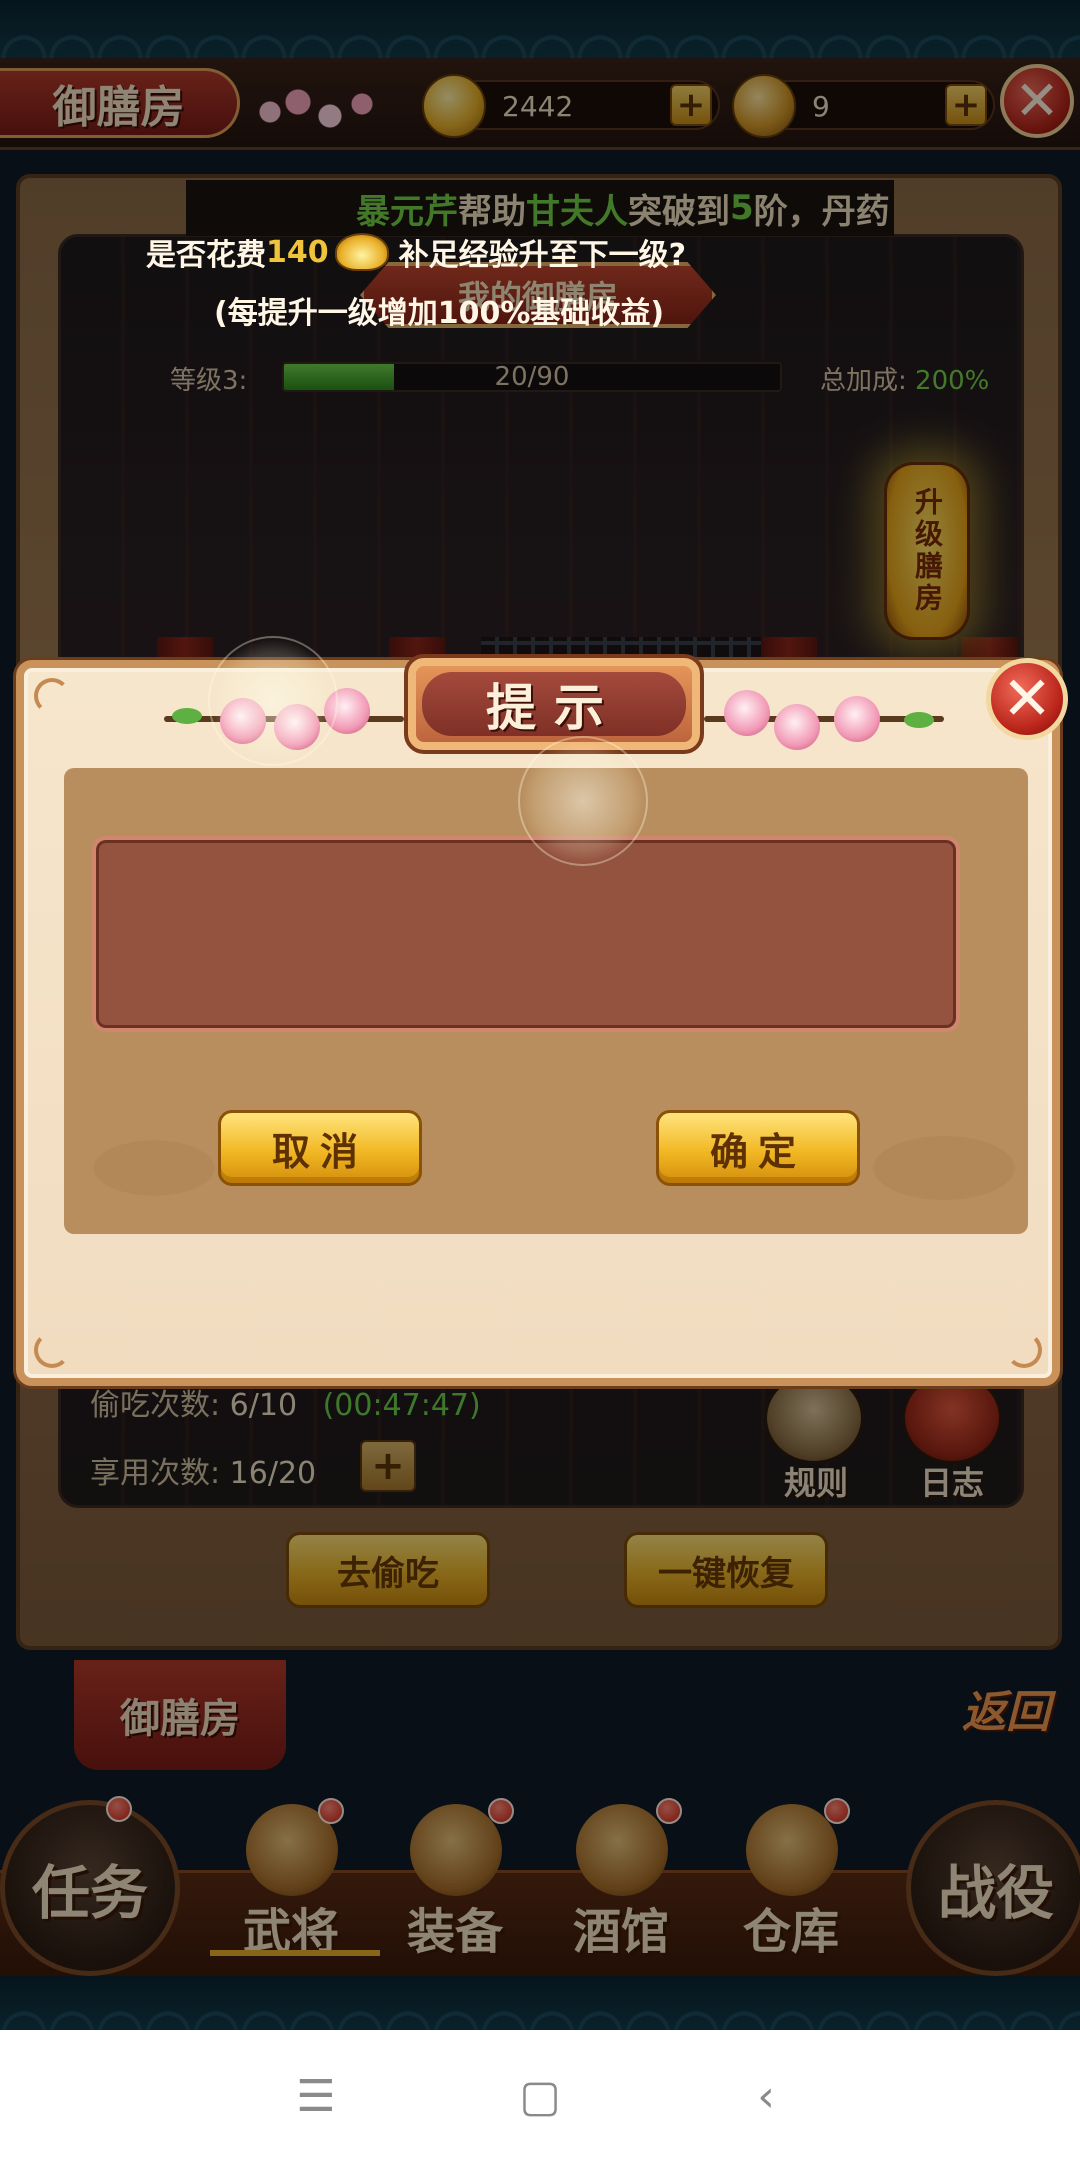 This screenshot has height=2160, width=1080. Describe the element at coordinates (361, 252) in the screenshot. I see `gold-ingot-icon` at that location.